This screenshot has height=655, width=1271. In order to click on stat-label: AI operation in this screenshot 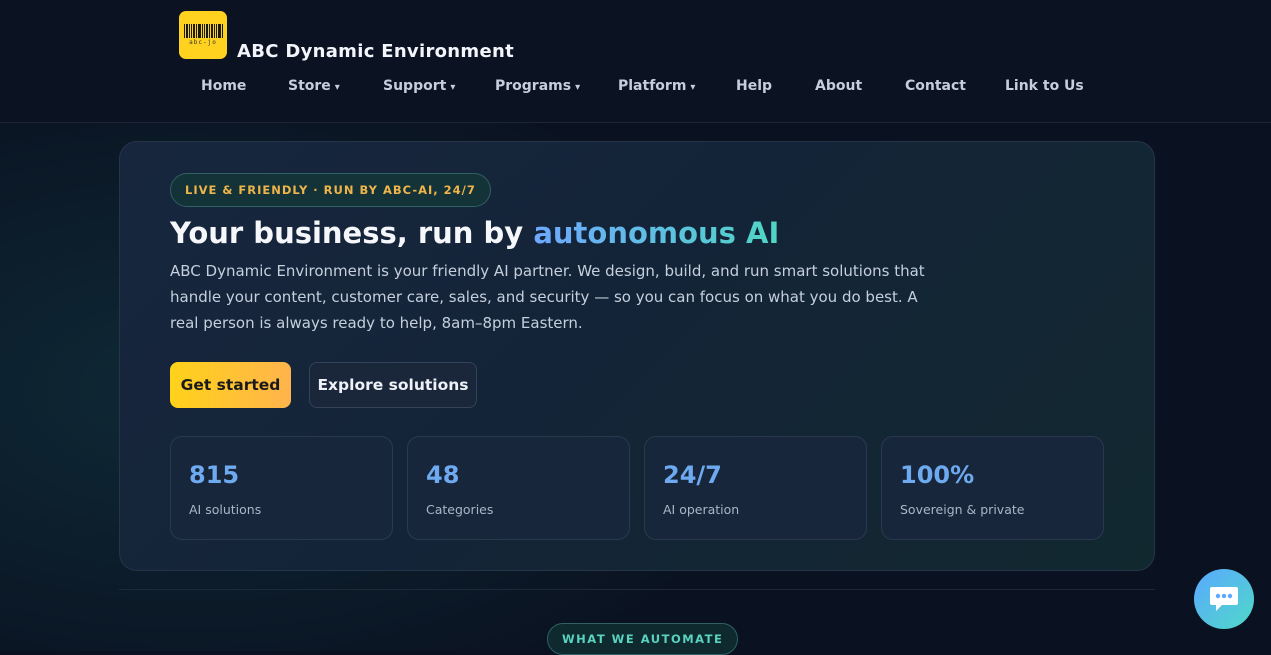, I will do `click(701, 509)`.